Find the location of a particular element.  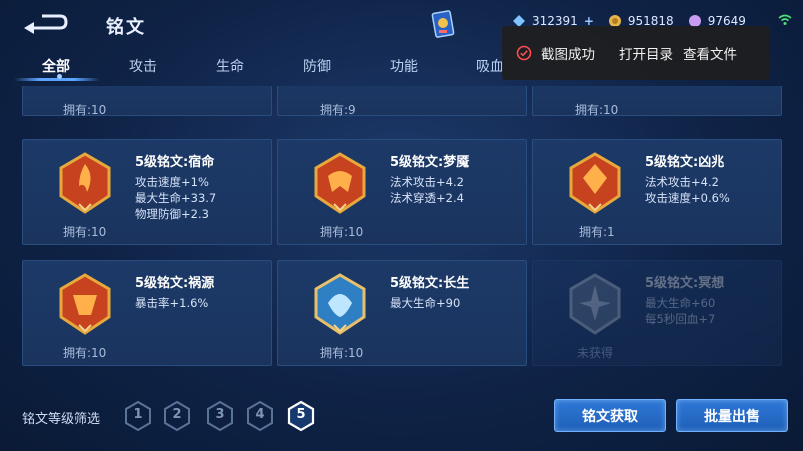

inscription-card-mingxiang: 5级铭文:冥想 最大生命+60 每5秒回血+7 未获得 is located at coordinates (657, 313).